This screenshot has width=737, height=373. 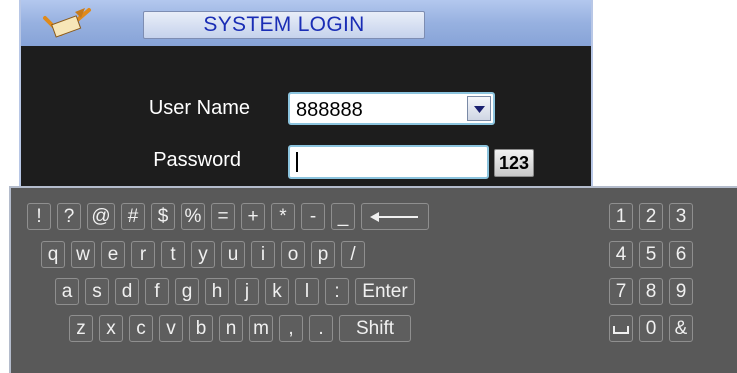 I want to click on numpad-key: 9, so click(x=681, y=291).